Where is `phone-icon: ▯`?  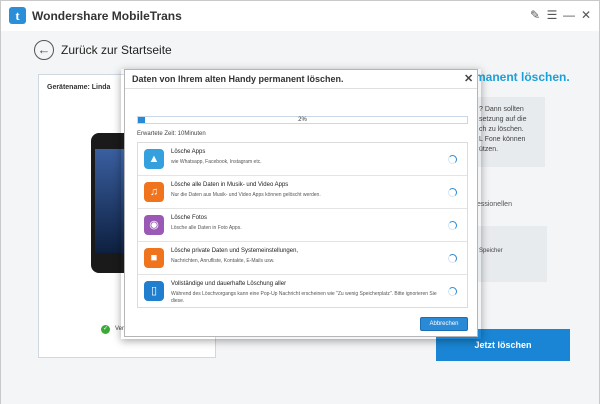
phone-icon: ▯ is located at coordinates (154, 291).